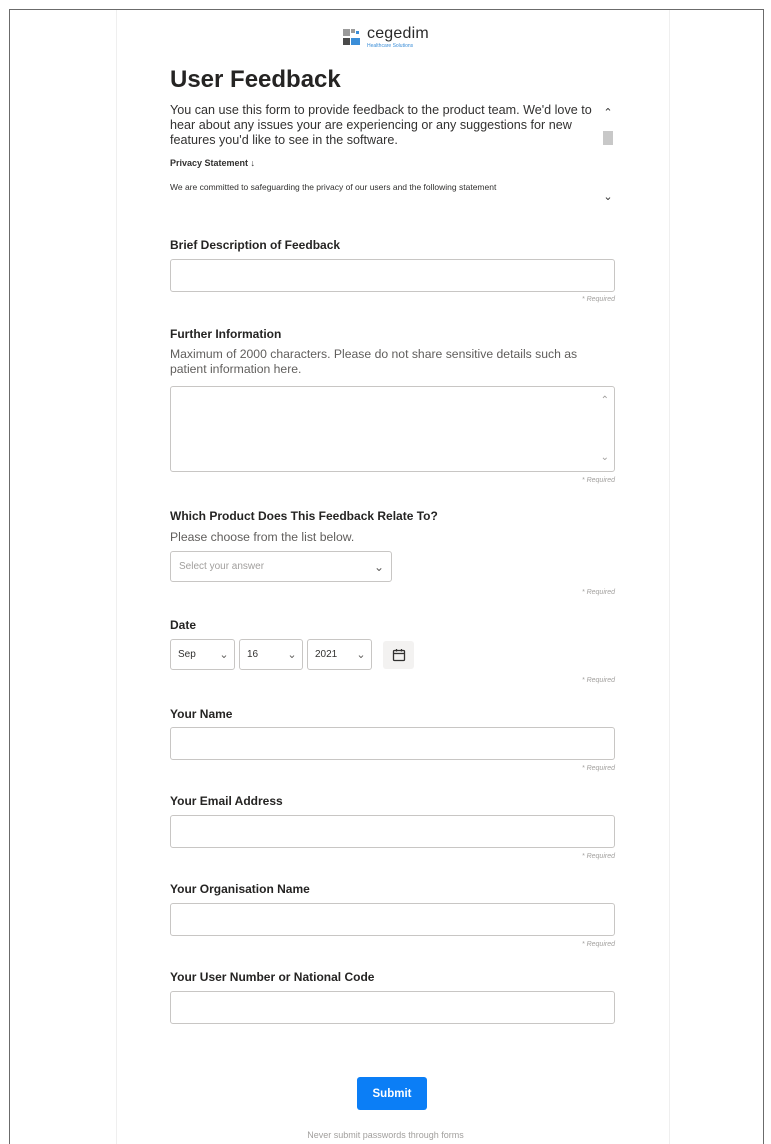 The height and width of the screenshot is (1144, 771). Describe the element at coordinates (213, 163) in the screenshot. I see `privacy-heading: Privacy Statement ↓` at that location.